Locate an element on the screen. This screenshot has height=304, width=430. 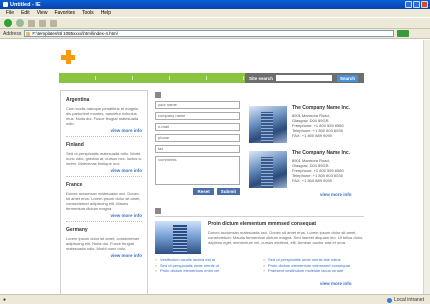
country-title: Germany is located at coordinates (77, 230).